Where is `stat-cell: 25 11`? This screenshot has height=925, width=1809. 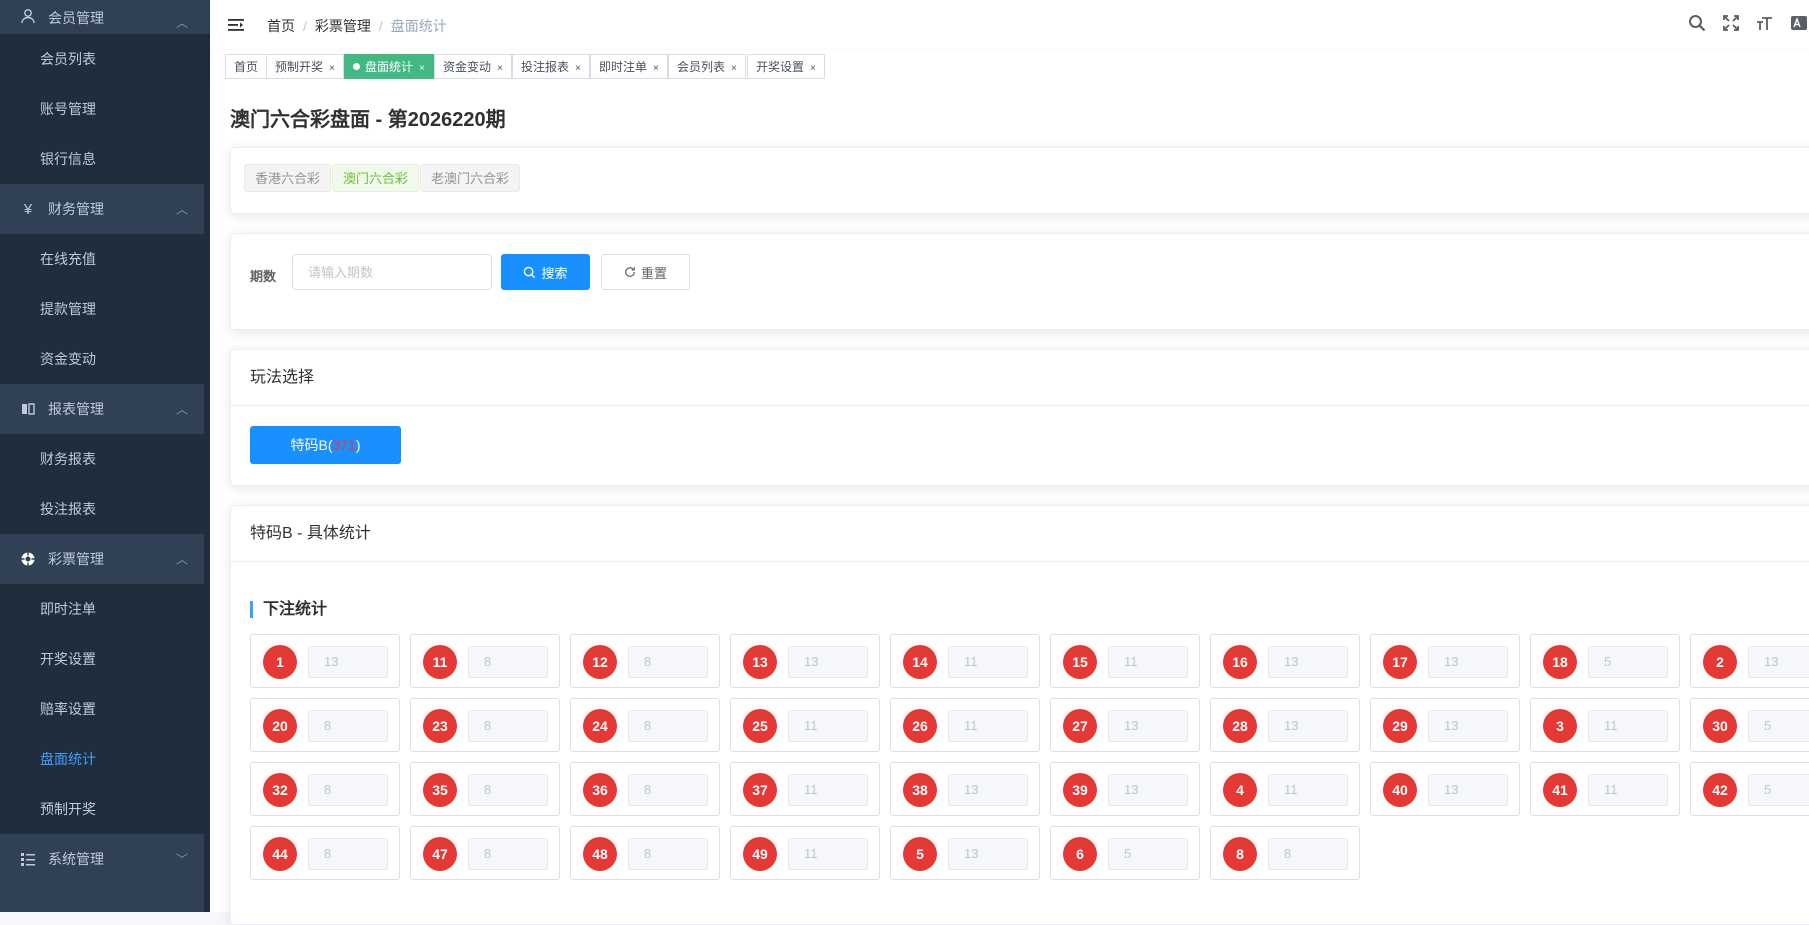
stat-cell: 25 11 is located at coordinates (805, 725).